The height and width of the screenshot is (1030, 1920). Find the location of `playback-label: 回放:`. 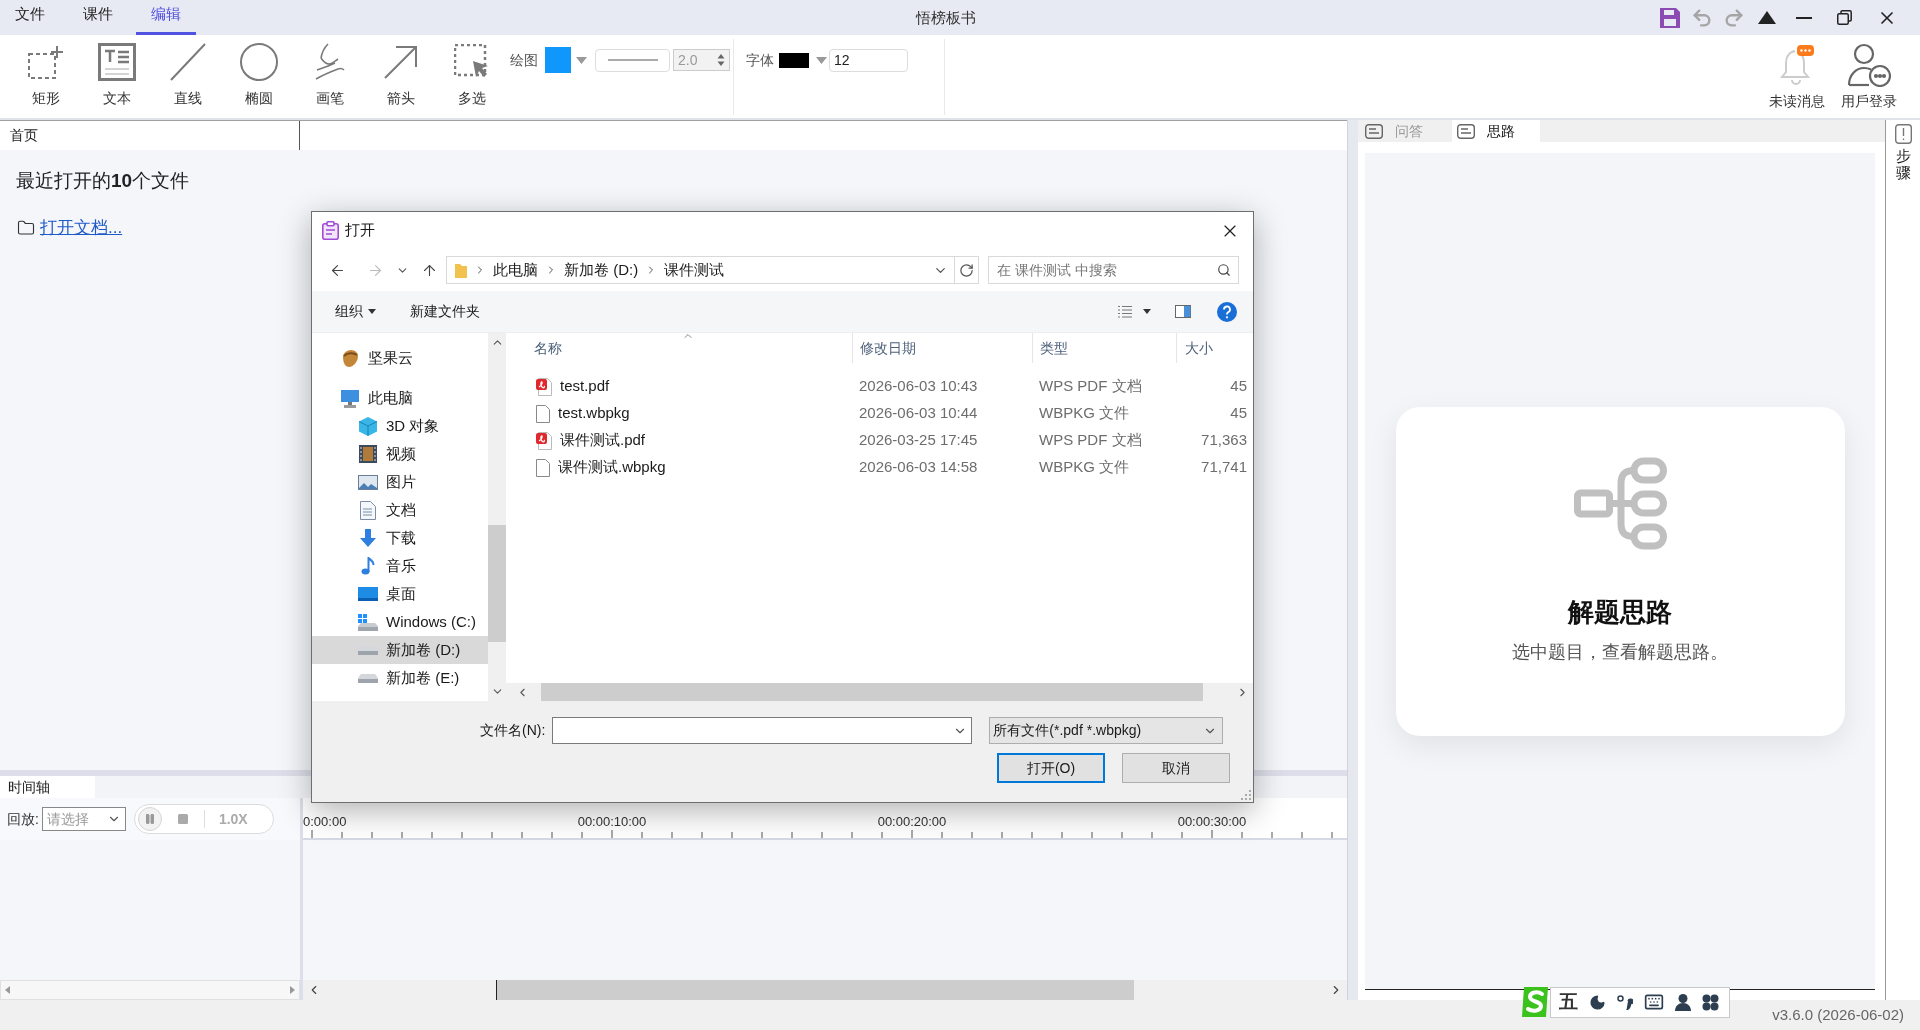

playback-label: 回放: is located at coordinates (23, 819).